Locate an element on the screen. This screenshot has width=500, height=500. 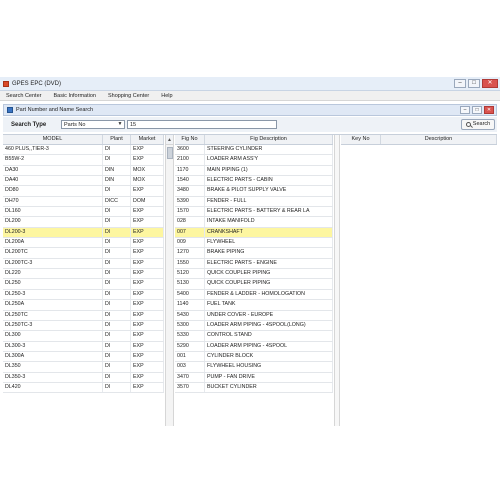
table-row: 1550 ELECTRIC PARTS - ENGINE is located at coordinates (254, 264).